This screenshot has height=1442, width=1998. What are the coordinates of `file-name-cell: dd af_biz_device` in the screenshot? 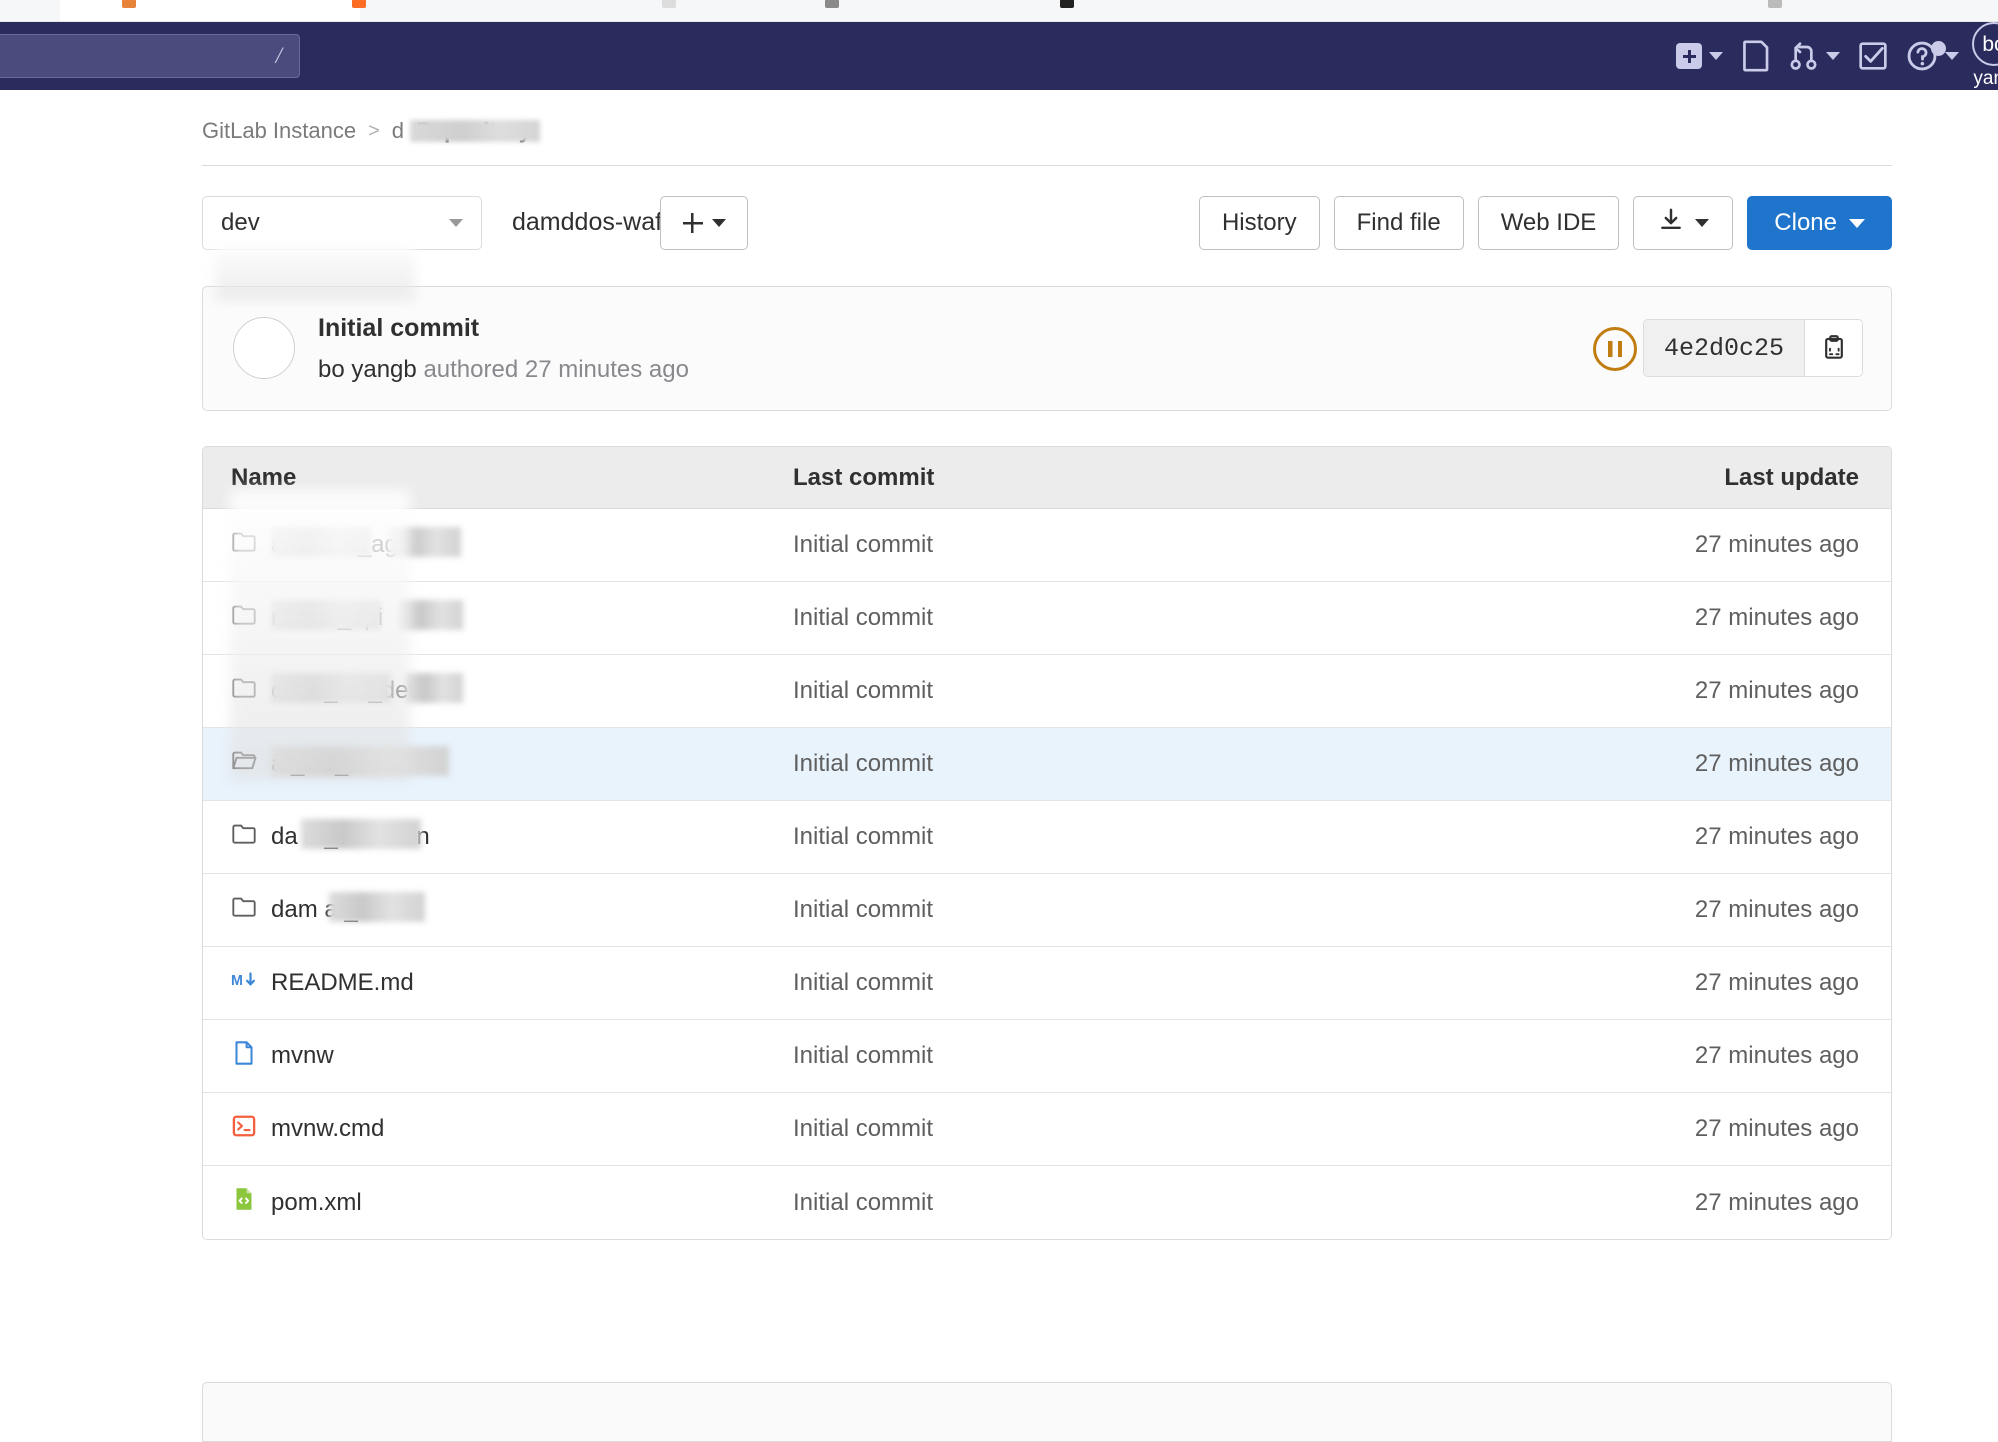 It's located at (498, 690).